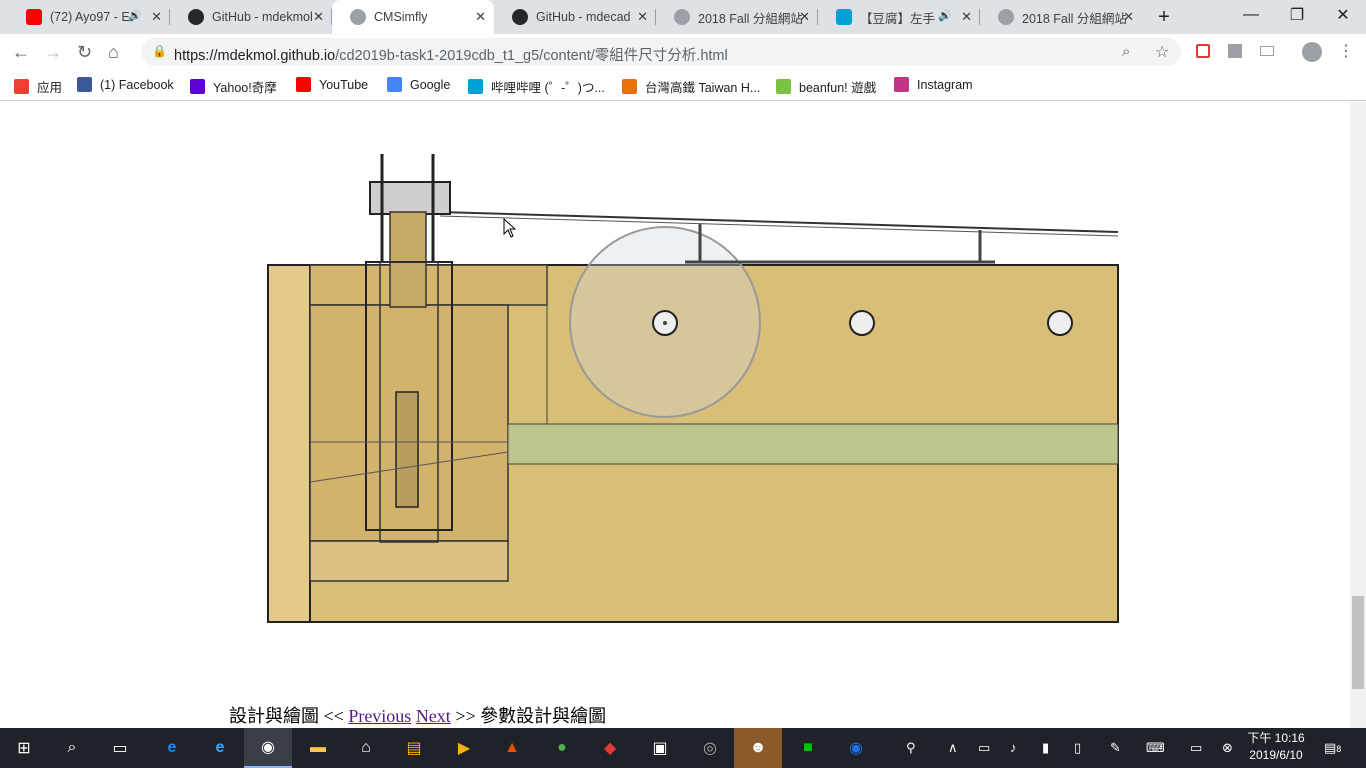 The image size is (1366, 768). Describe the element at coordinates (233, 86) in the screenshot. I see `bookmark-item: Yahoo!奇摩` at that location.